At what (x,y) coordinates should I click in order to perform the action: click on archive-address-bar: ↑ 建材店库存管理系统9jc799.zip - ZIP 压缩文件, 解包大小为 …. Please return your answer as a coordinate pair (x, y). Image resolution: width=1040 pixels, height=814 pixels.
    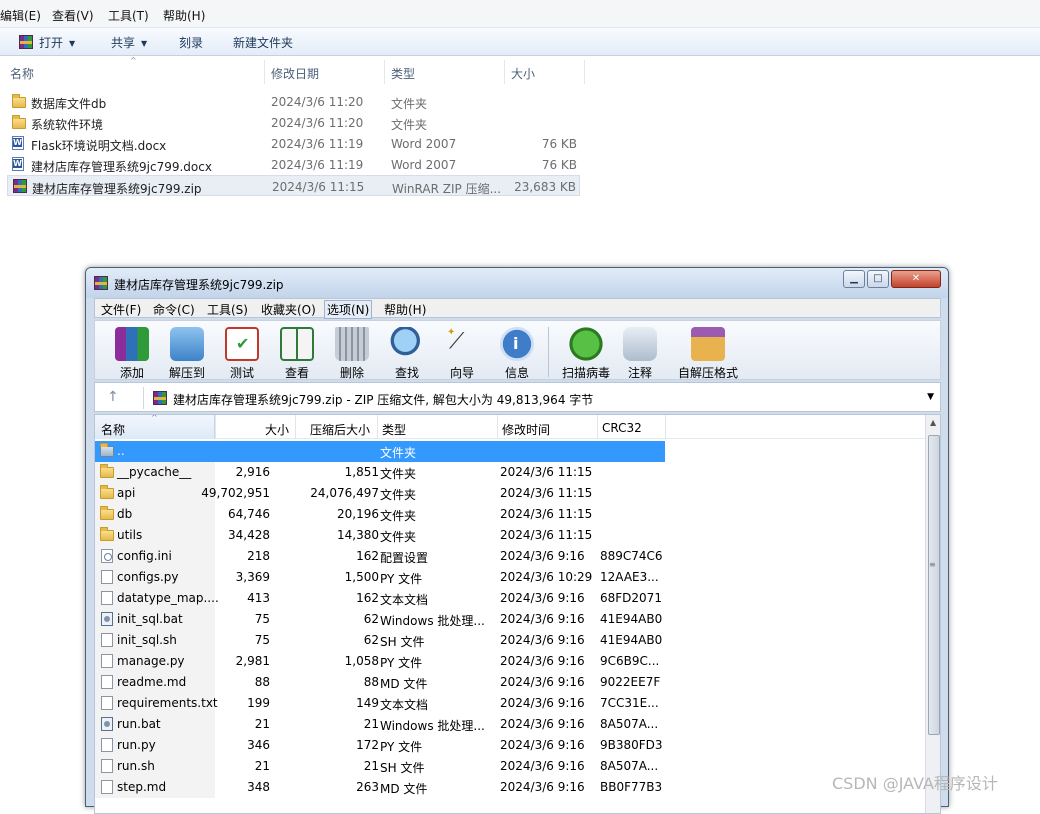
    Looking at the image, I should click on (517, 397).